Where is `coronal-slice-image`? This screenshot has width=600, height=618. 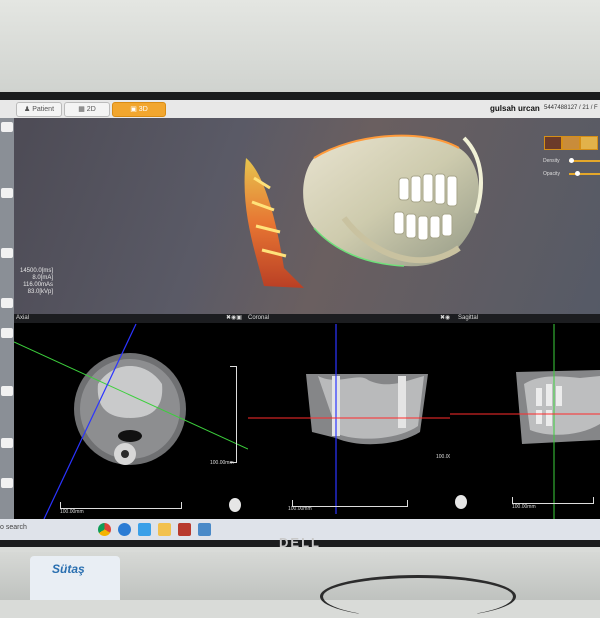 coronal-slice-image is located at coordinates (349, 419).